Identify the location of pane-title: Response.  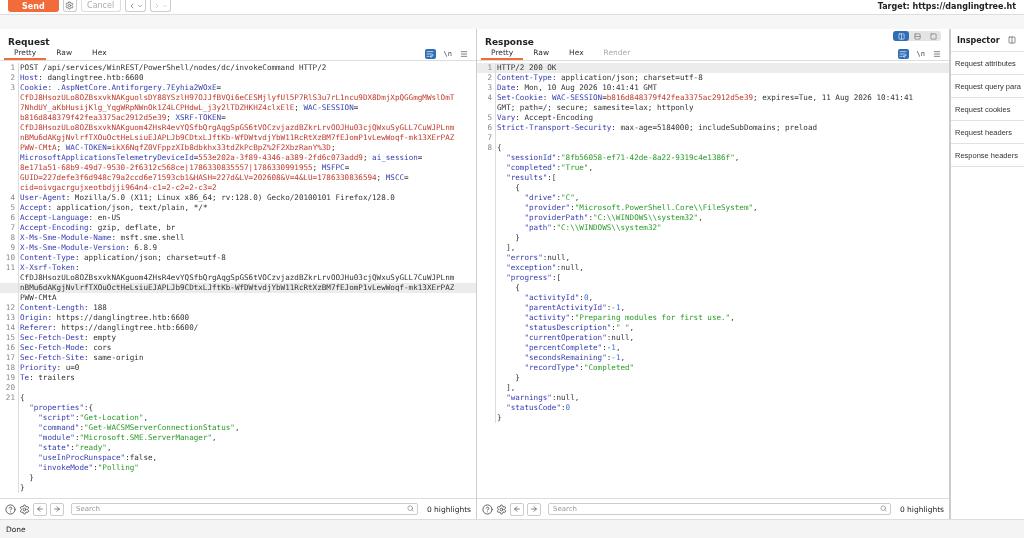
(509, 42).